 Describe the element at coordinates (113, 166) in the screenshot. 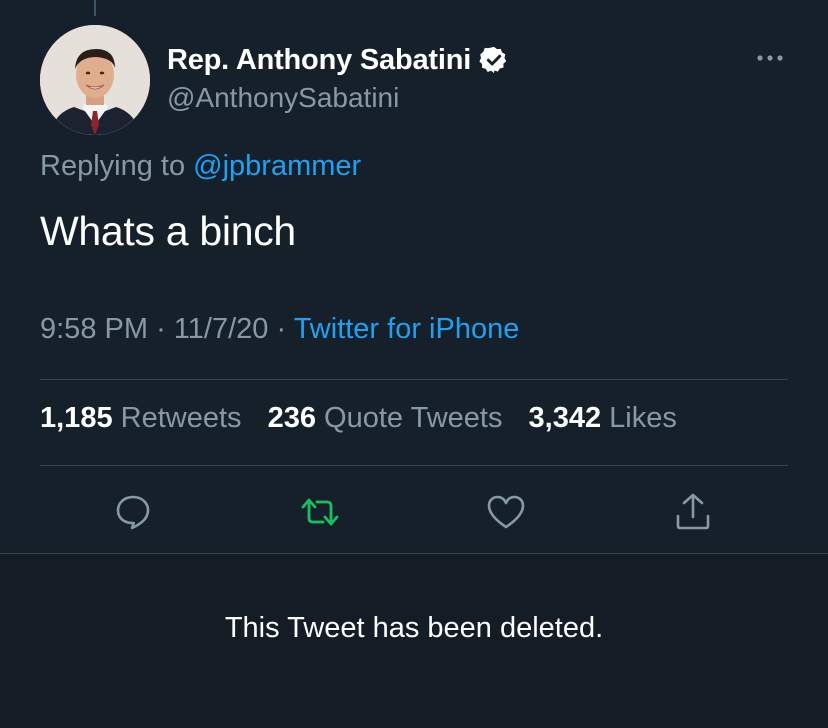

I see `replying-to-prefix: Replying to` at that location.